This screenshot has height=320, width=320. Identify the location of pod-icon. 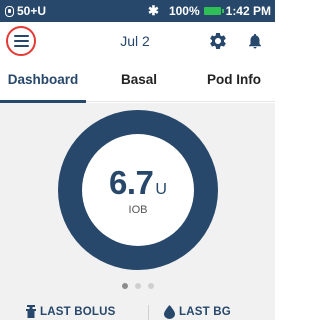
(9, 11).